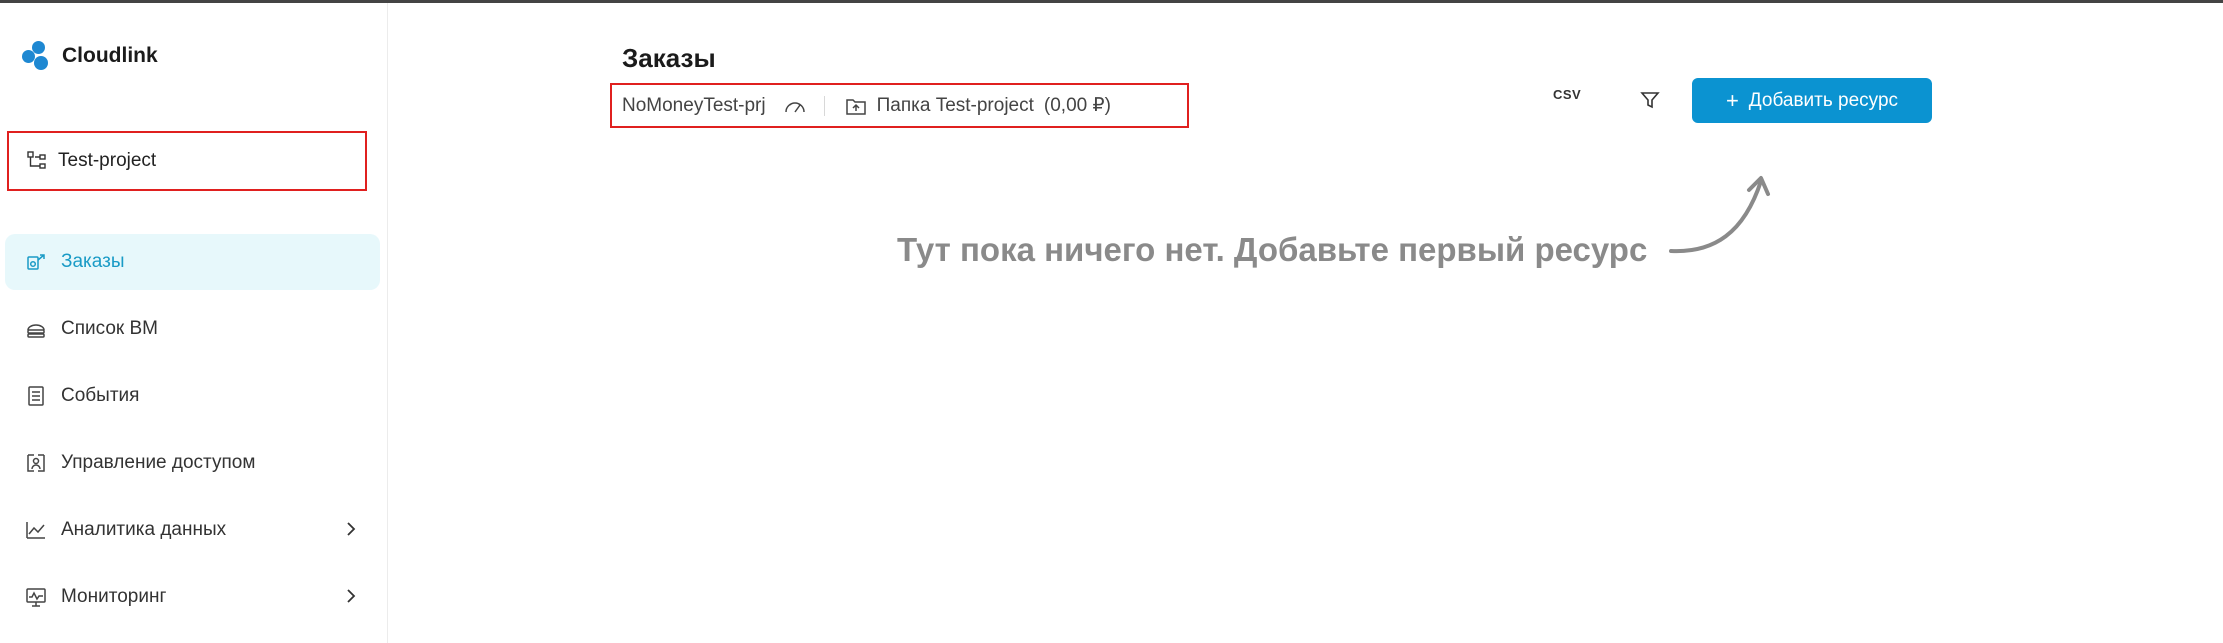  I want to click on curved-arrow-icon, so click(1719, 215).